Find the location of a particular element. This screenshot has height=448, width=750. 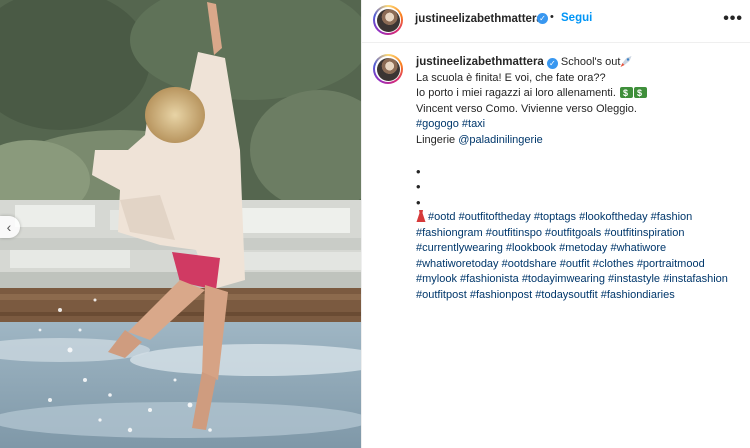

hashtag-link: #fashionpost is located at coordinates (501, 295).